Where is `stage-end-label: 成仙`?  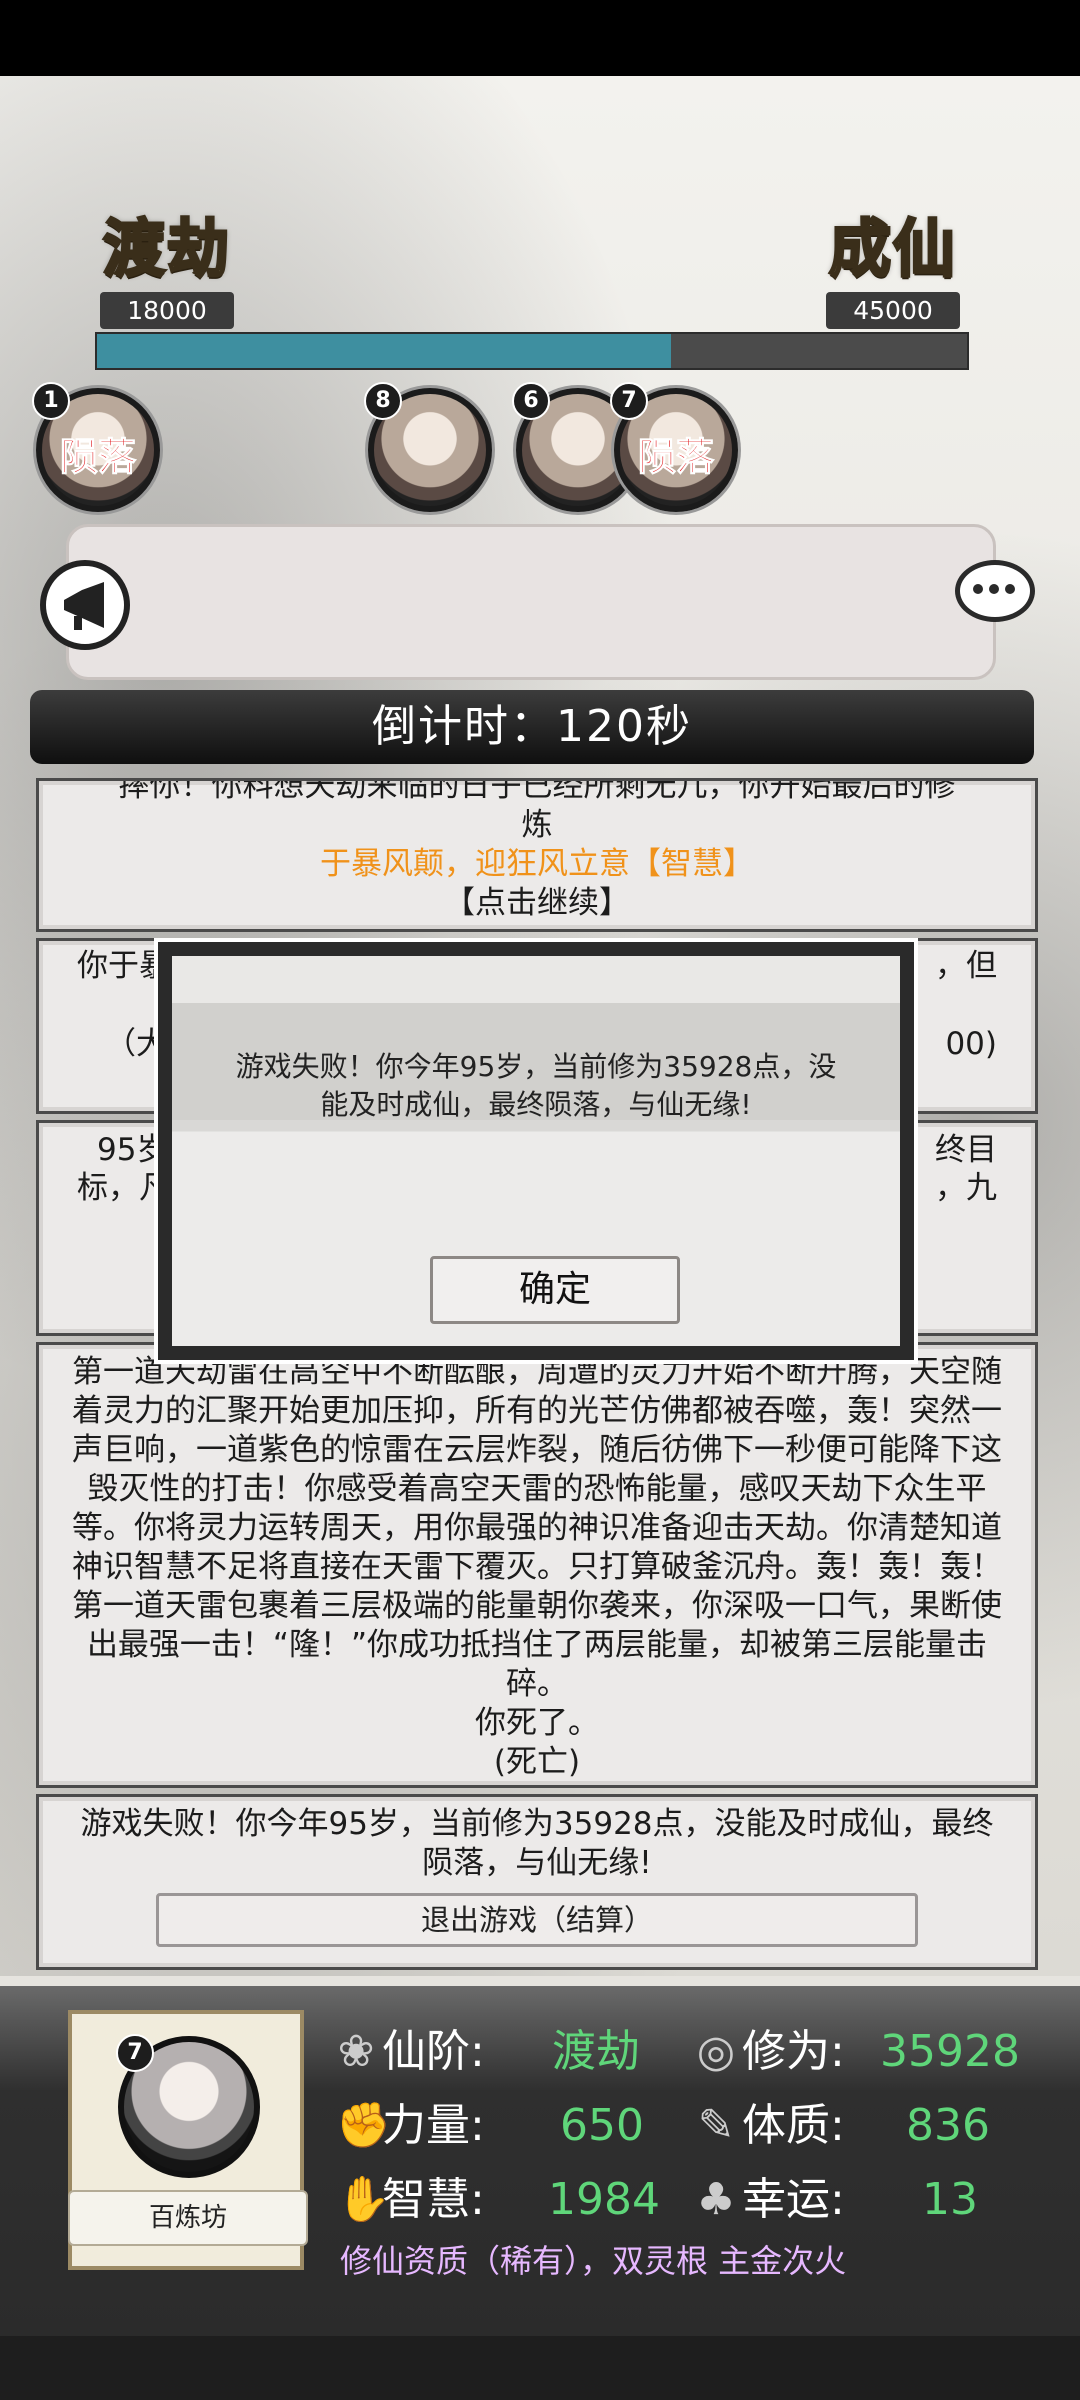
stage-end-label: 成仙 is located at coordinates (892, 249).